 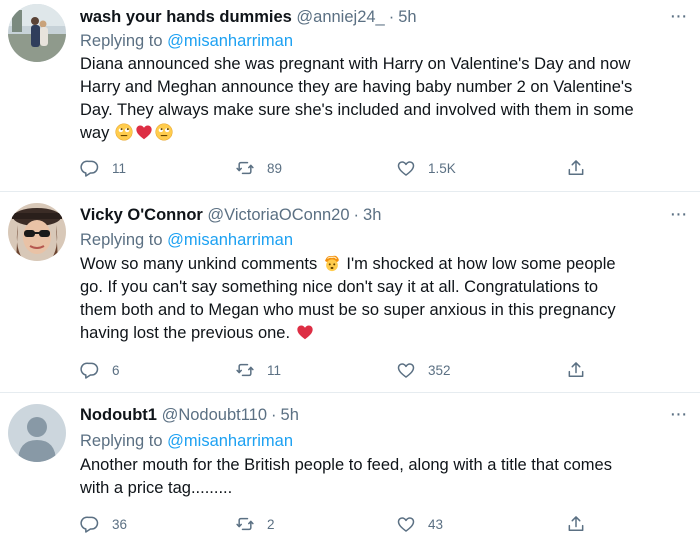 What do you see at coordinates (186, 17) in the screenshot?
I see `display-name: wash your hands dummies` at bounding box center [186, 17].